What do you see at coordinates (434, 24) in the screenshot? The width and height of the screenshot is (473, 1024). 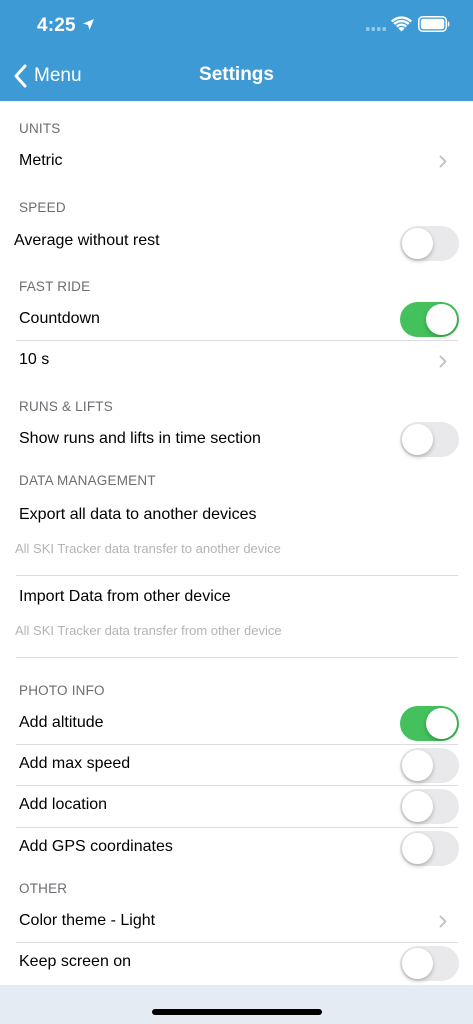 I see `battery-icon` at bounding box center [434, 24].